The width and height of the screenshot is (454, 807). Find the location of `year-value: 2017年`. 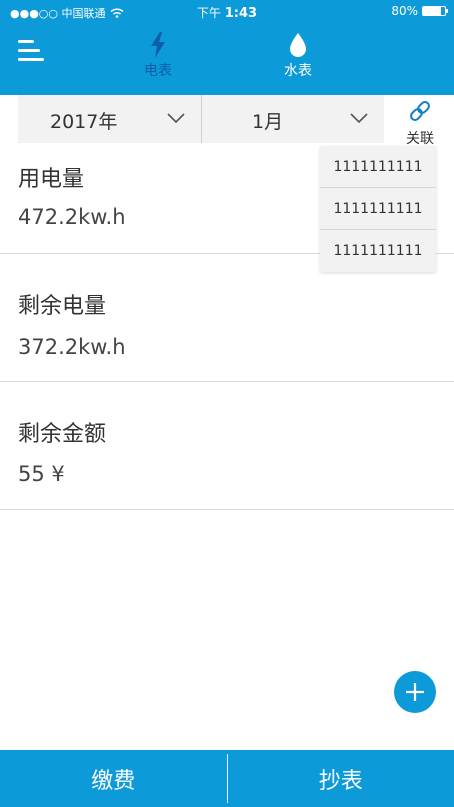

year-value: 2017年 is located at coordinates (84, 122).